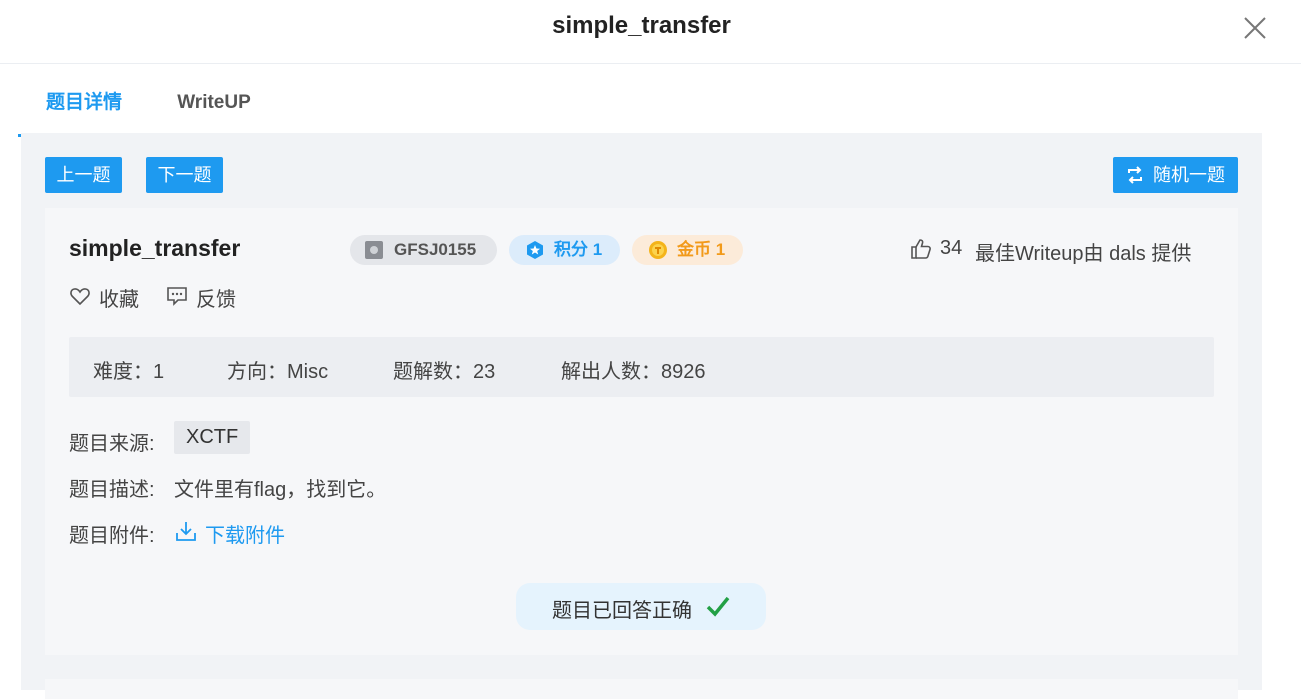  Describe the element at coordinates (84, 104) in the screenshot. I see `tab-details: 题目详情` at that location.